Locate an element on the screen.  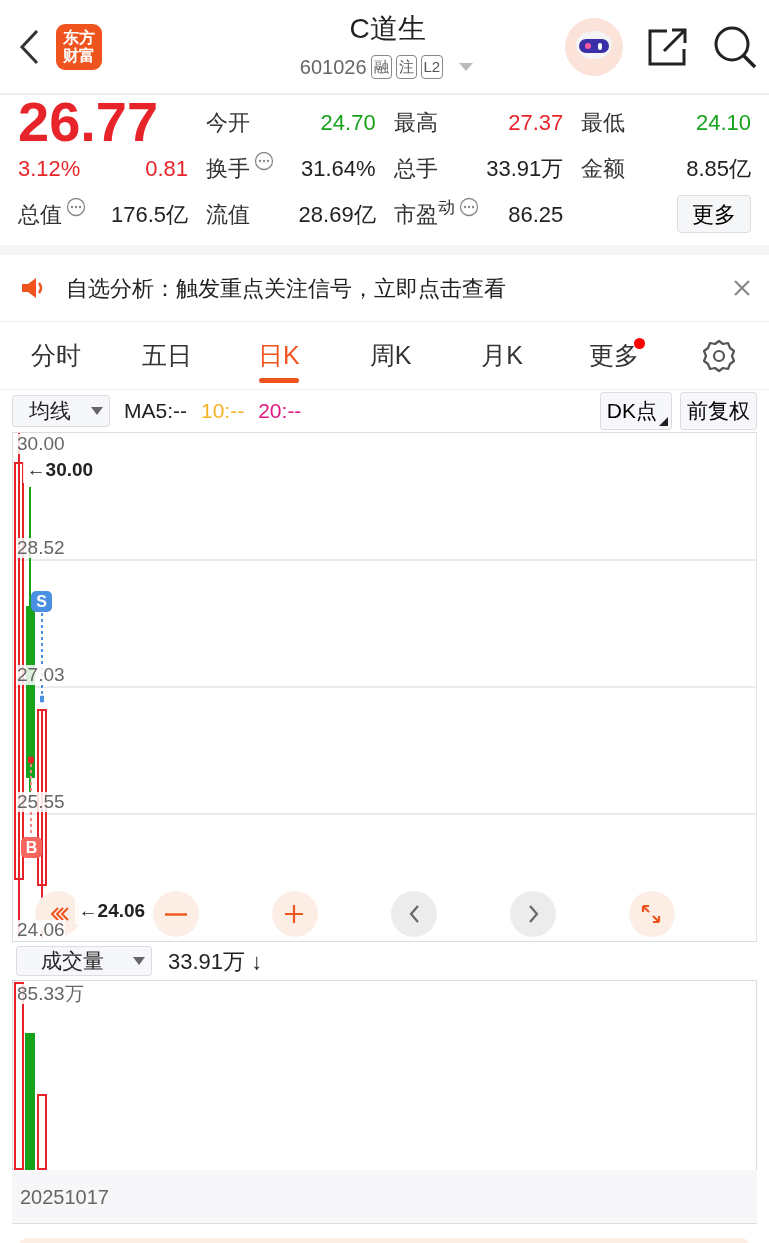
more-button: 更多 is located at coordinates (714, 214).